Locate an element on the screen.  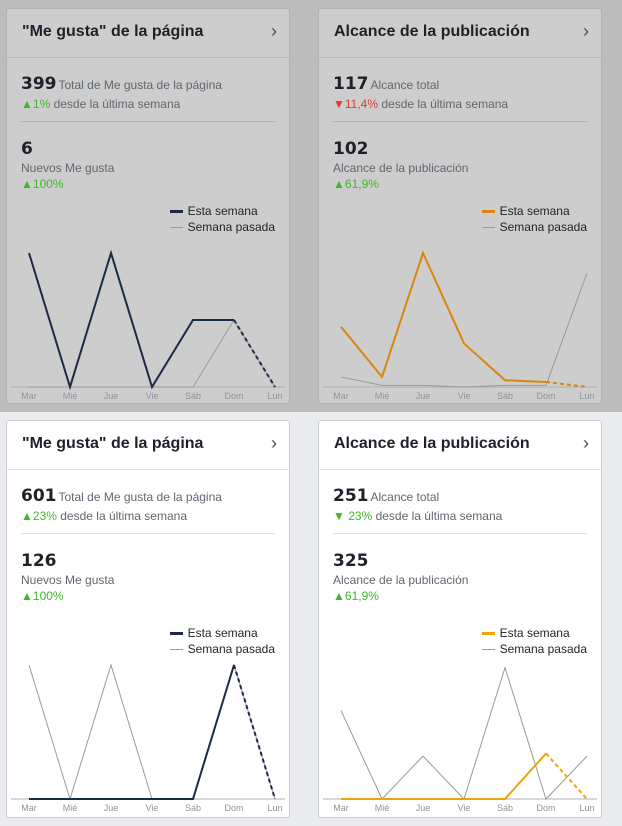
total-likes-value: 399 is located at coordinates (39, 84).